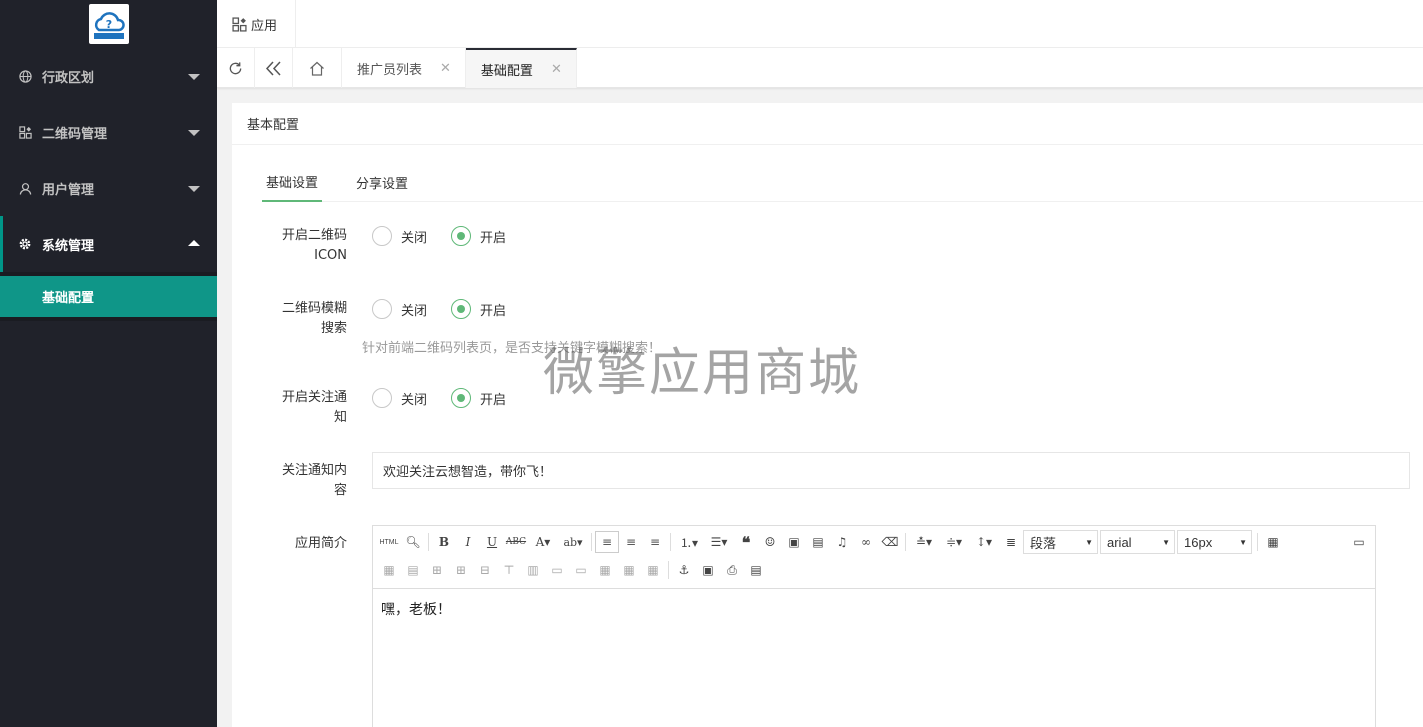  What do you see at coordinates (389, 570) in the screenshot?
I see `table-insert-icon: ▦` at bounding box center [389, 570].